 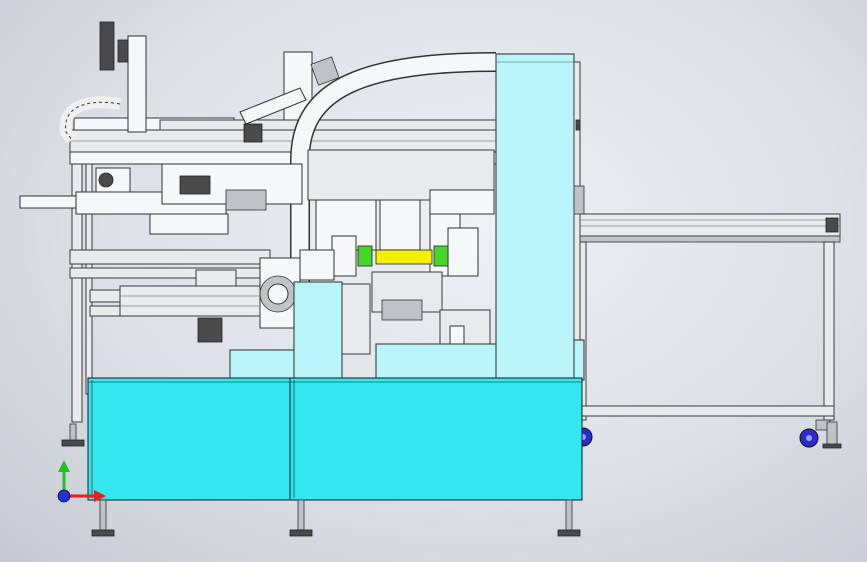 I want to click on cabinet-right, so click(x=436, y=439).